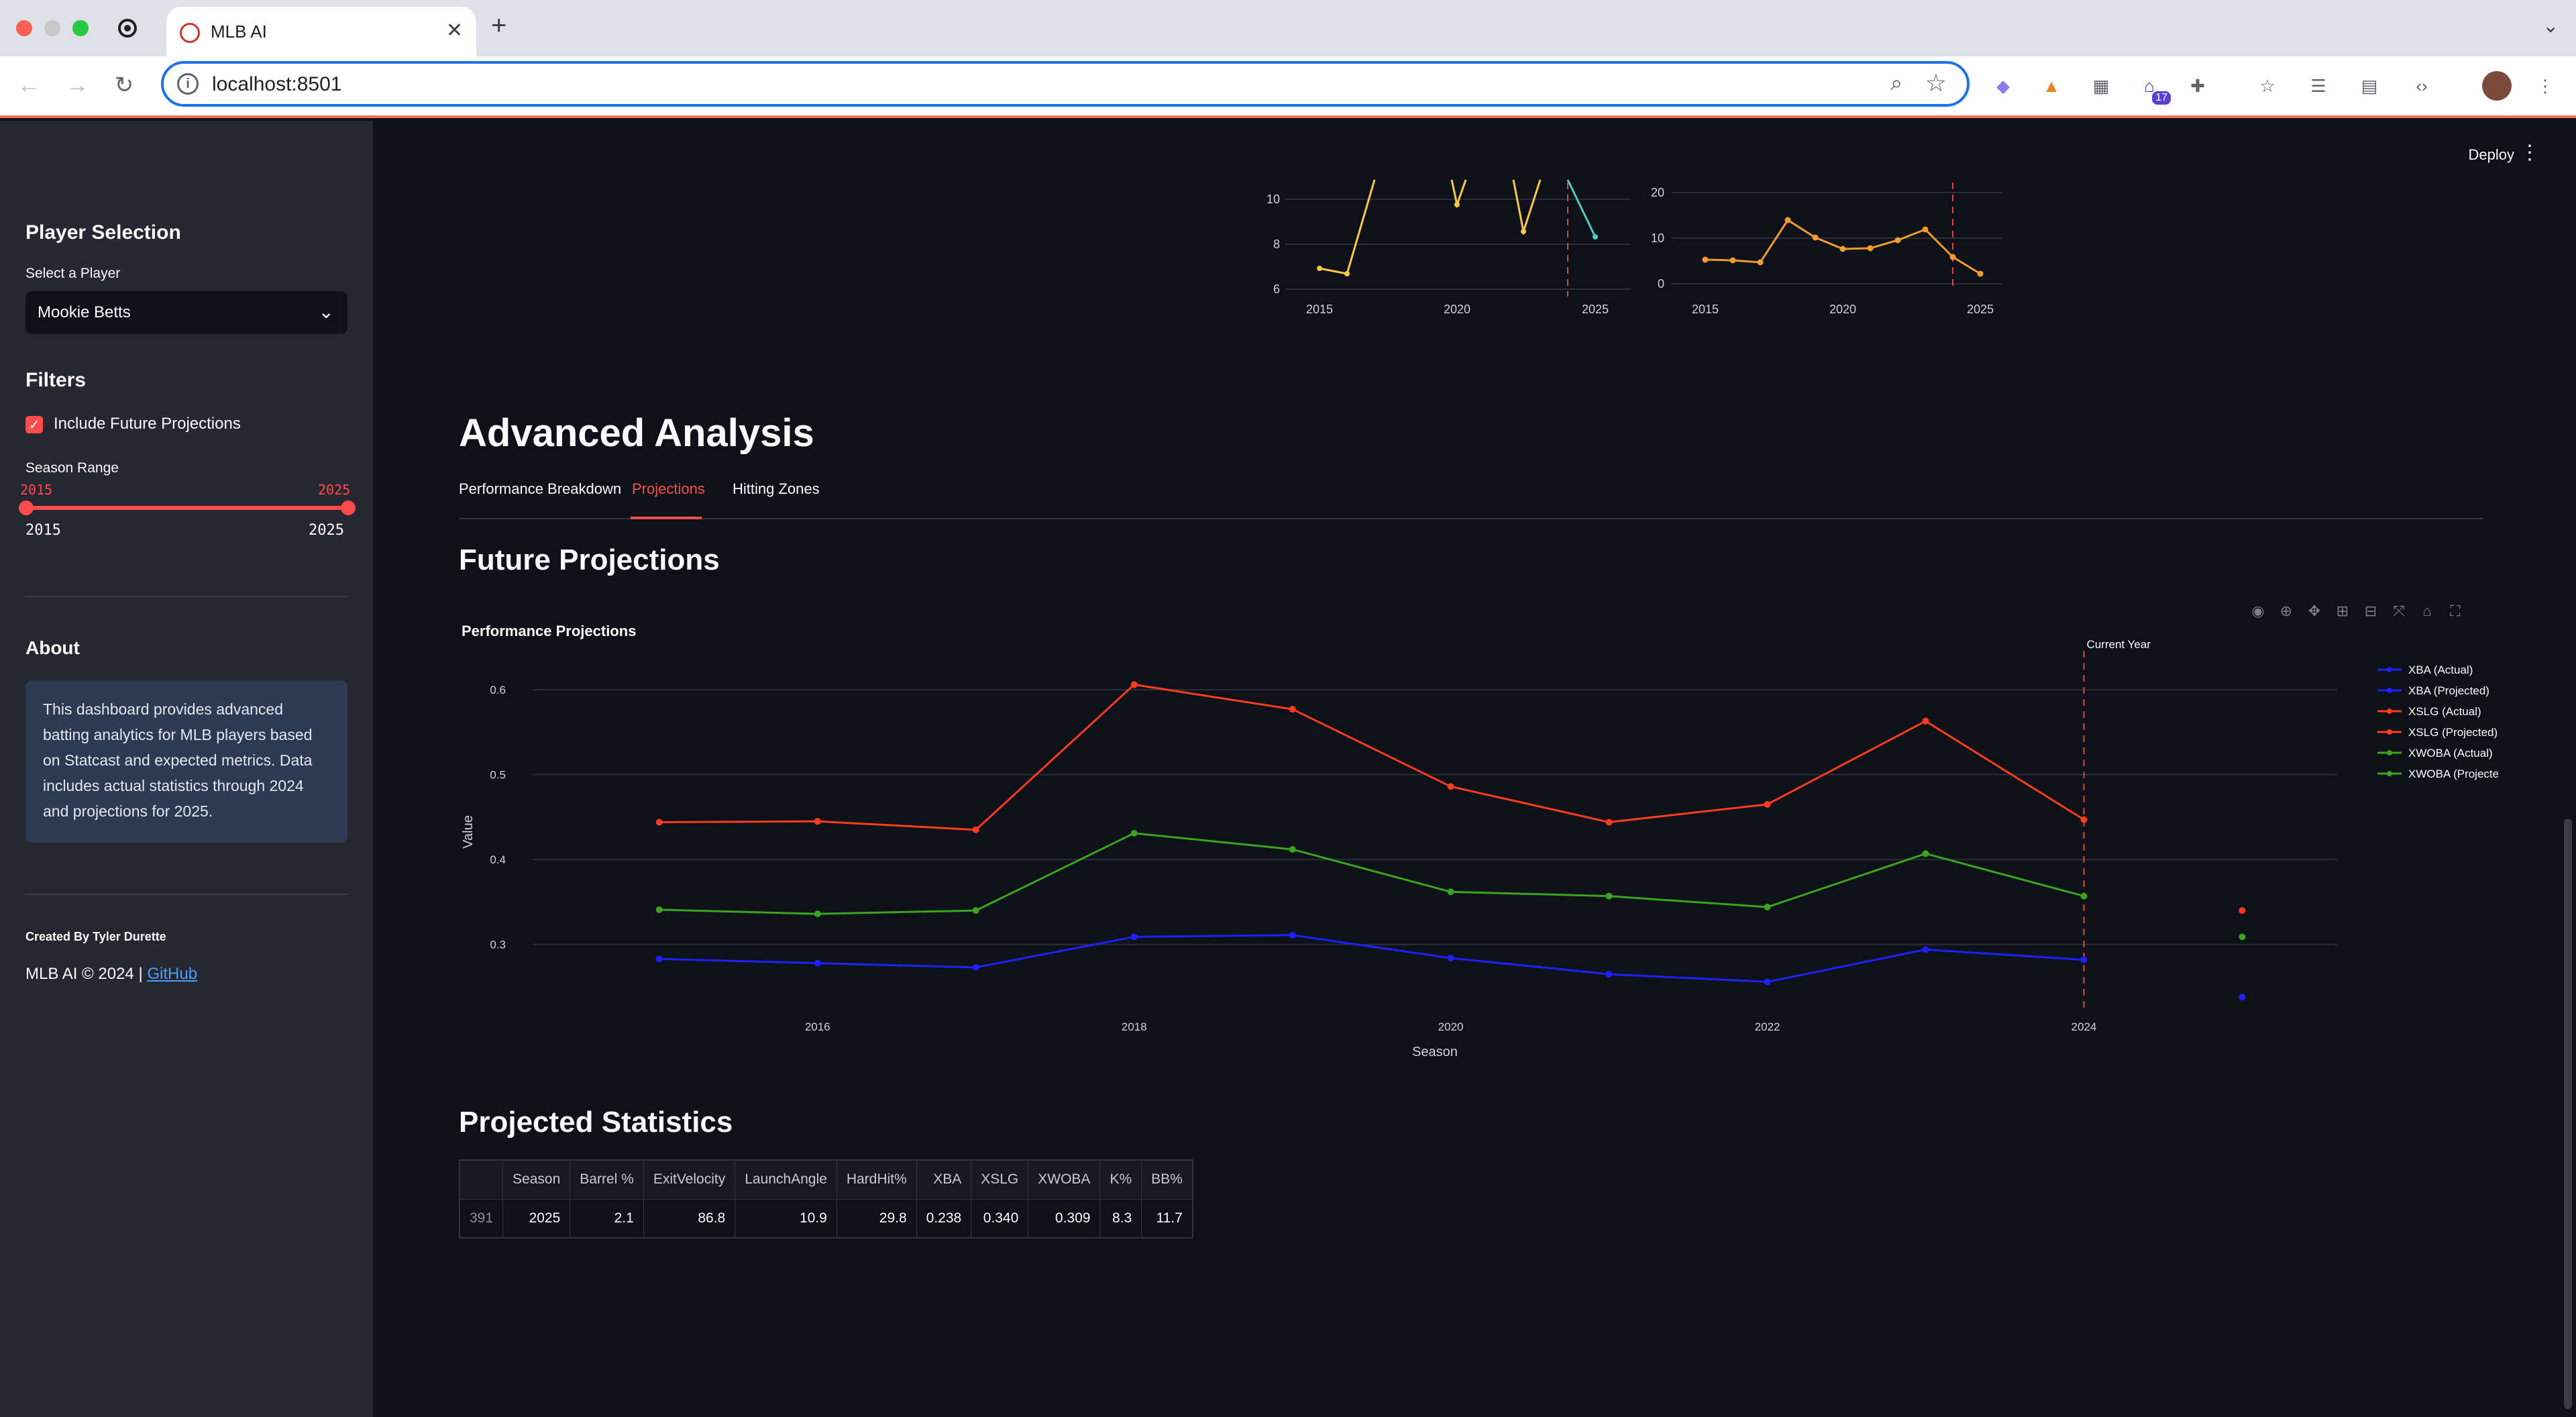 The height and width of the screenshot is (1417, 2576). What do you see at coordinates (1167, 1218) in the screenshot?
I see `table-cell: 11.7` at bounding box center [1167, 1218].